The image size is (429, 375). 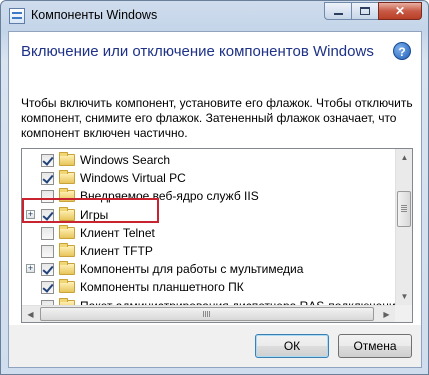 I want to click on highlight-annotation, so click(x=90, y=210).